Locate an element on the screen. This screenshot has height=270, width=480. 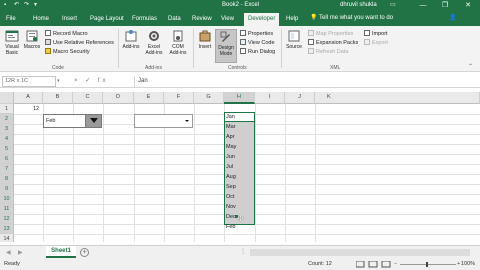
tab-developer: Developer is located at coordinates (262, 19).